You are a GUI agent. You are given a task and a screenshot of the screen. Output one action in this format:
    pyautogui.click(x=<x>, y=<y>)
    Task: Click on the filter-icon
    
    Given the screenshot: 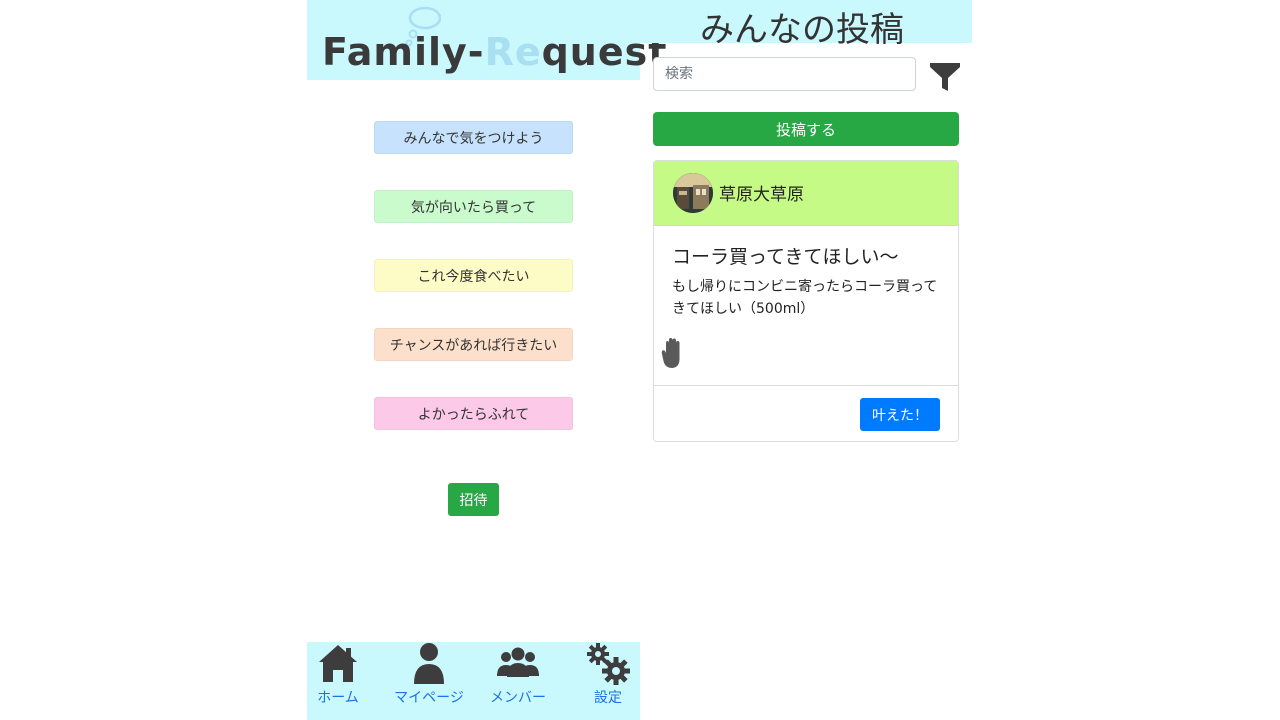 What is the action you would take?
    pyautogui.click(x=945, y=77)
    